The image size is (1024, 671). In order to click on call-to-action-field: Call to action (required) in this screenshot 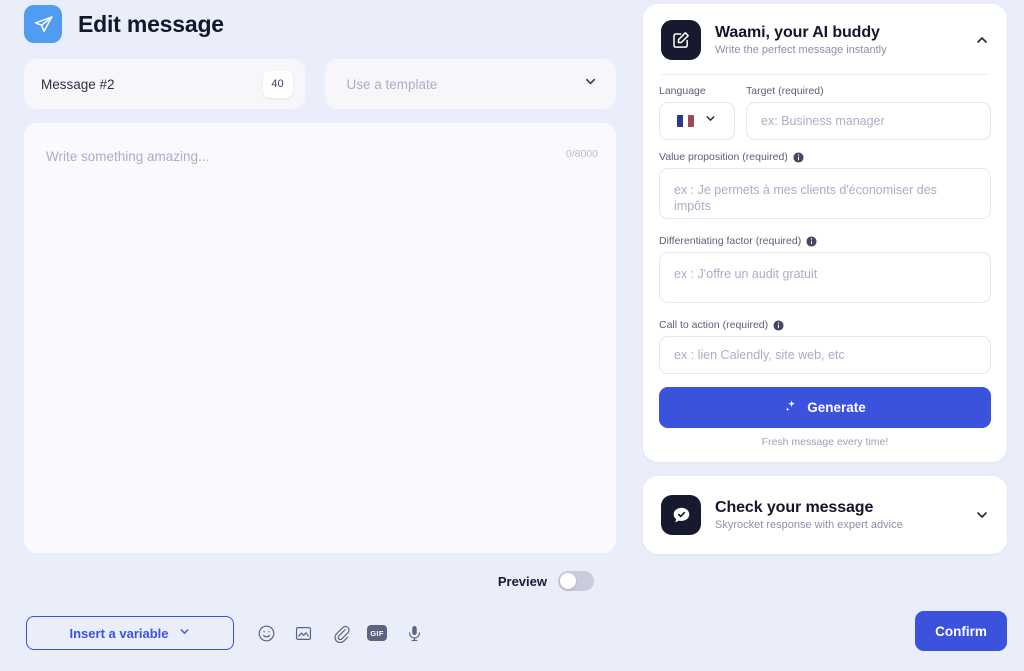, I will do `click(825, 346)`.